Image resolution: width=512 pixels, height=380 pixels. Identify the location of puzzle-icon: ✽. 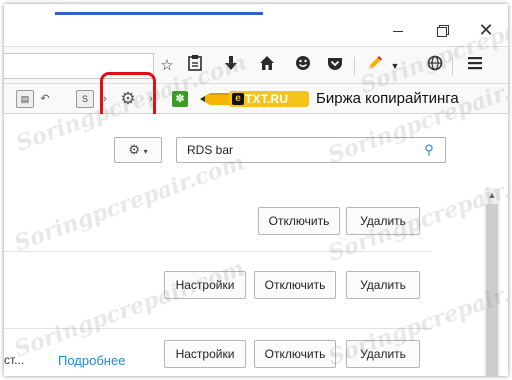
(180, 99).